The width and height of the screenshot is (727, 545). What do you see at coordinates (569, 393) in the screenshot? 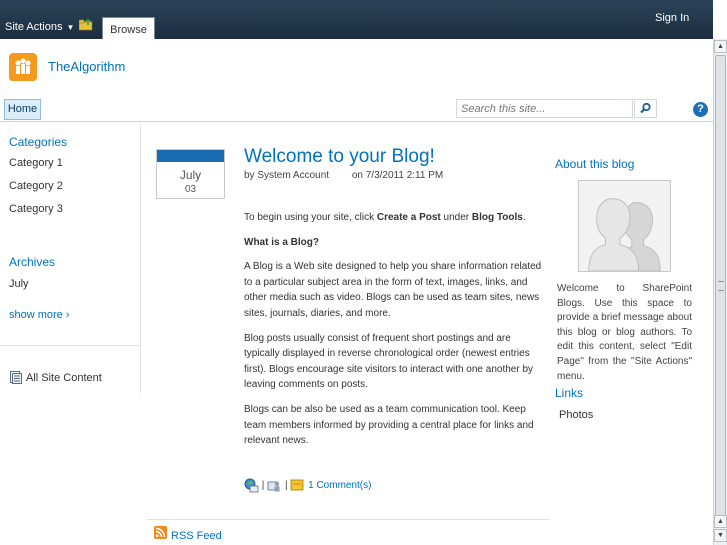
I see `links-heading: Links` at bounding box center [569, 393].